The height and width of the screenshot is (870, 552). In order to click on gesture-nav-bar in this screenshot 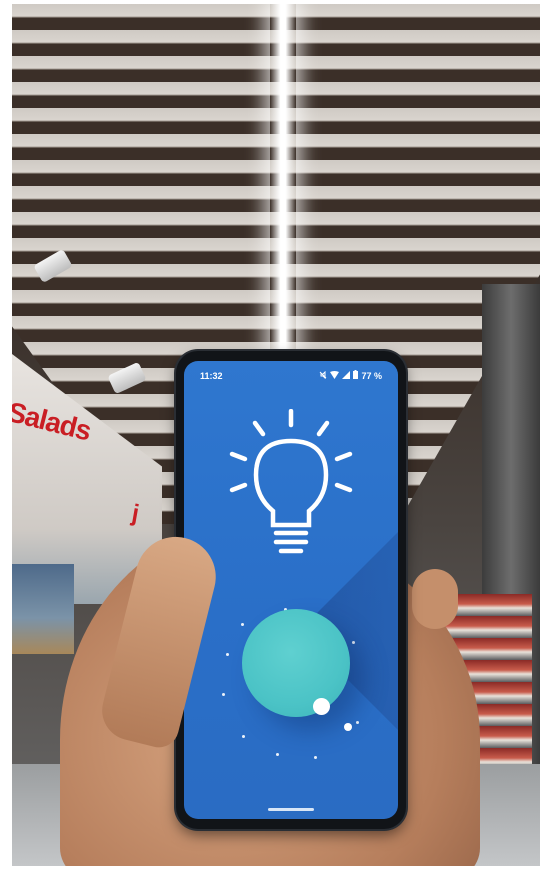, I will do `click(291, 809)`.